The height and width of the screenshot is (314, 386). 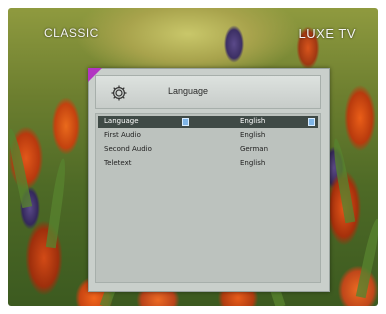 I want to click on gear-icon, so click(x=119, y=93).